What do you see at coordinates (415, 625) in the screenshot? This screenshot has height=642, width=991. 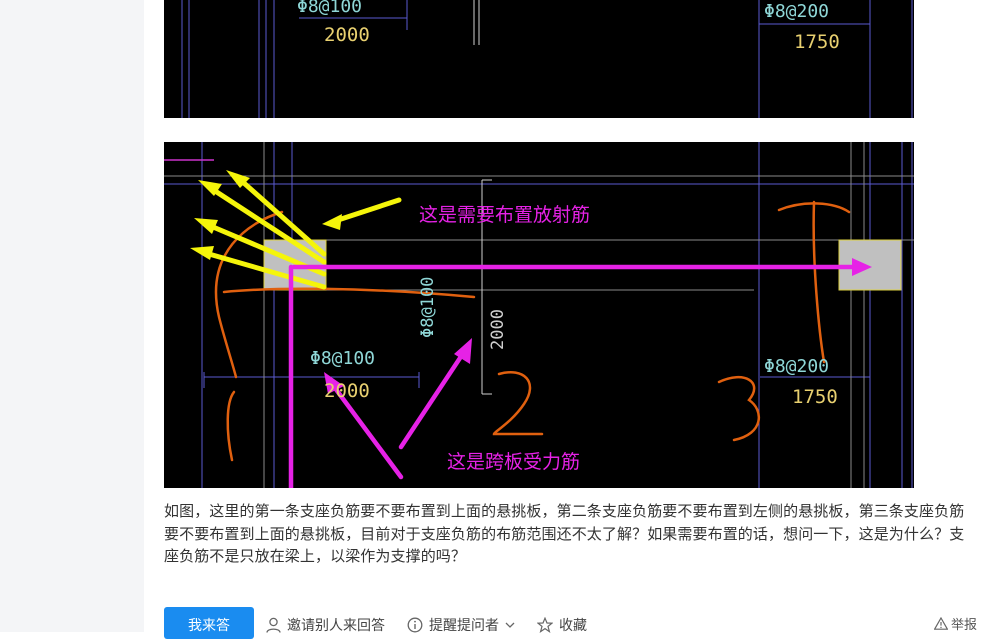 I see `info-icon` at bounding box center [415, 625].